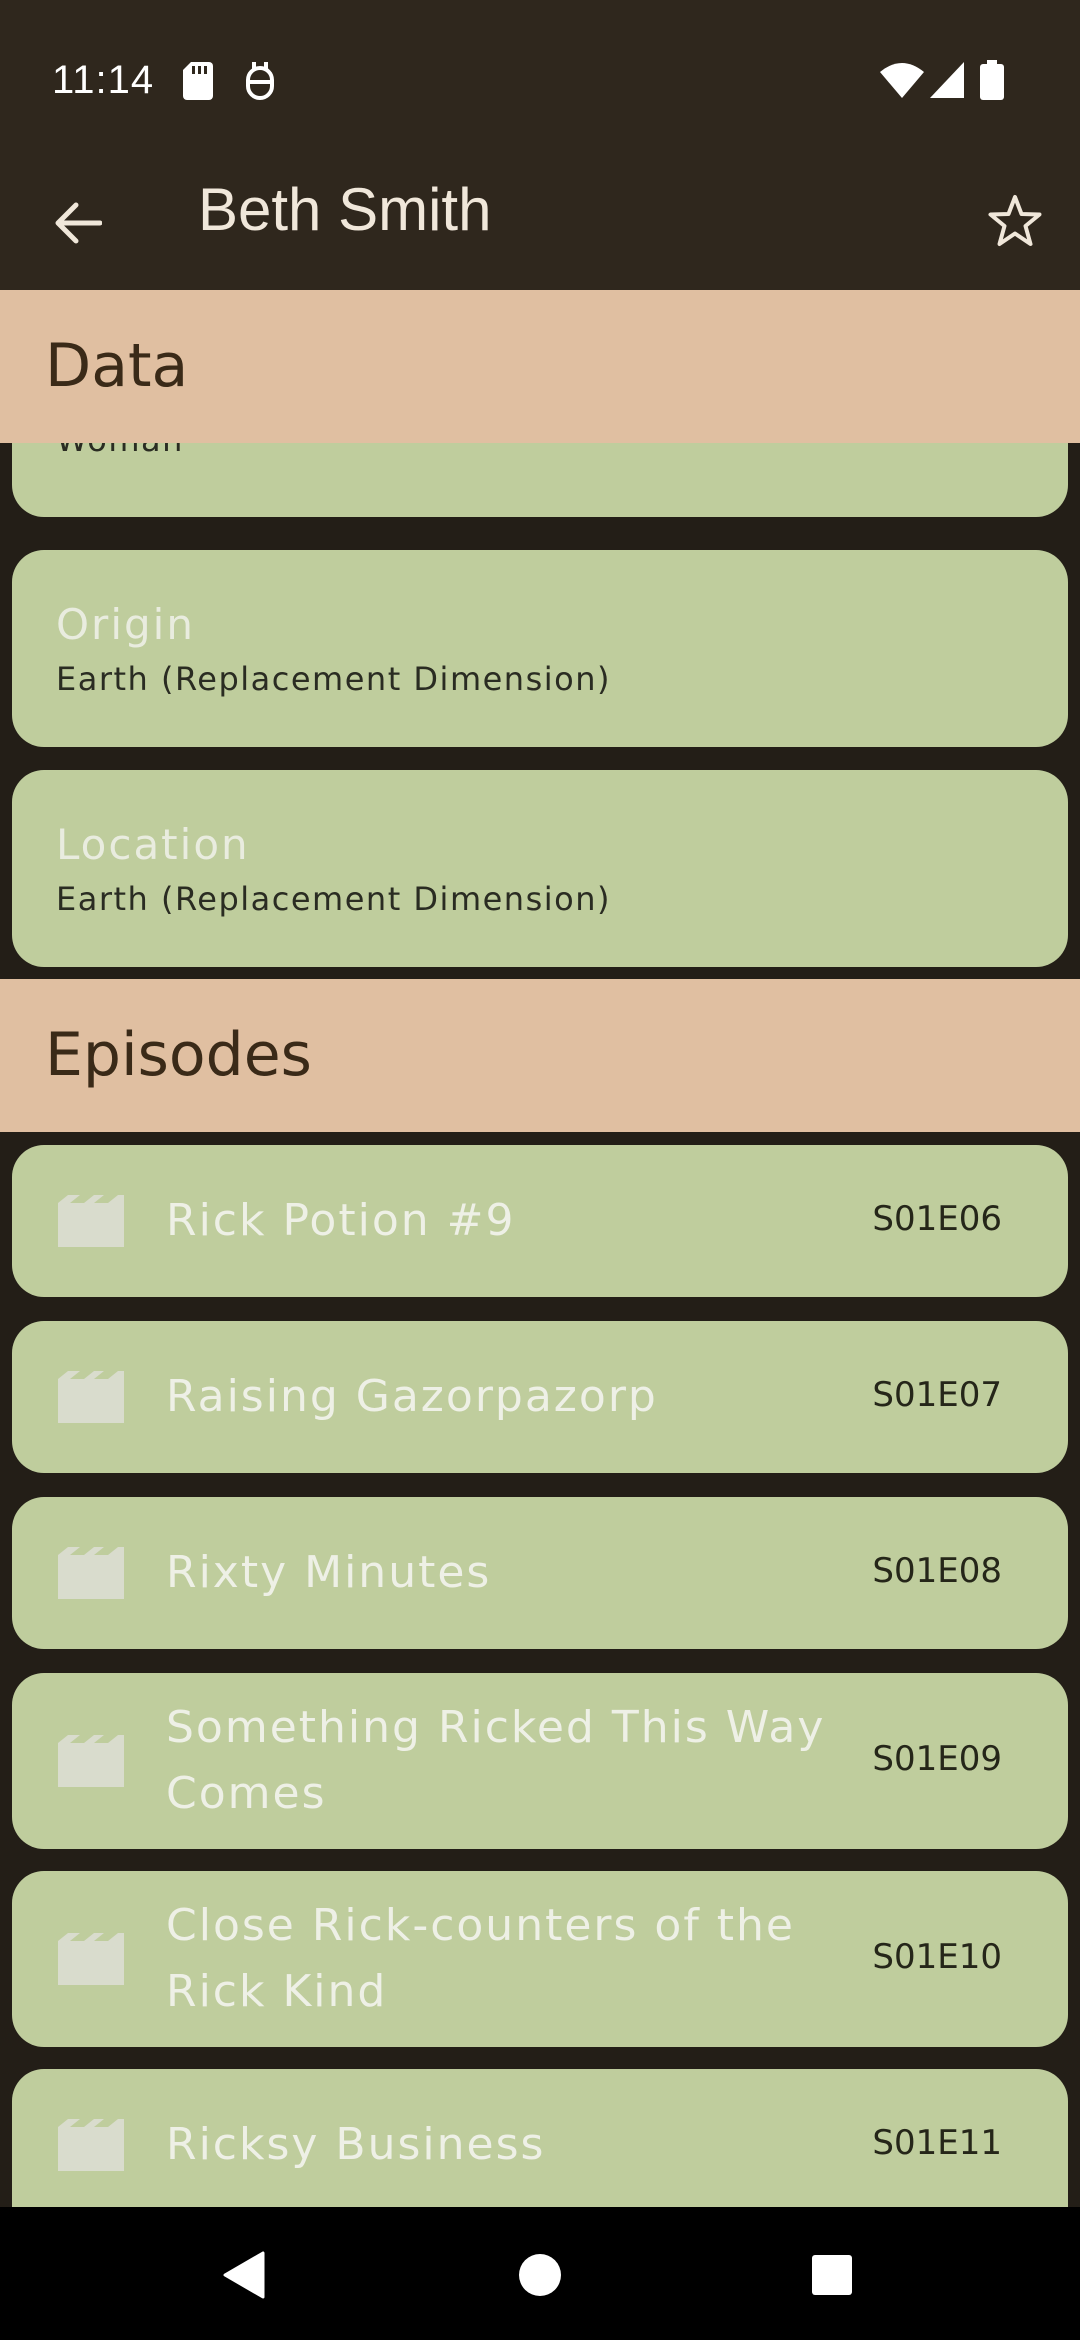  I want to click on episode-code: S01E09, so click(937, 1759).